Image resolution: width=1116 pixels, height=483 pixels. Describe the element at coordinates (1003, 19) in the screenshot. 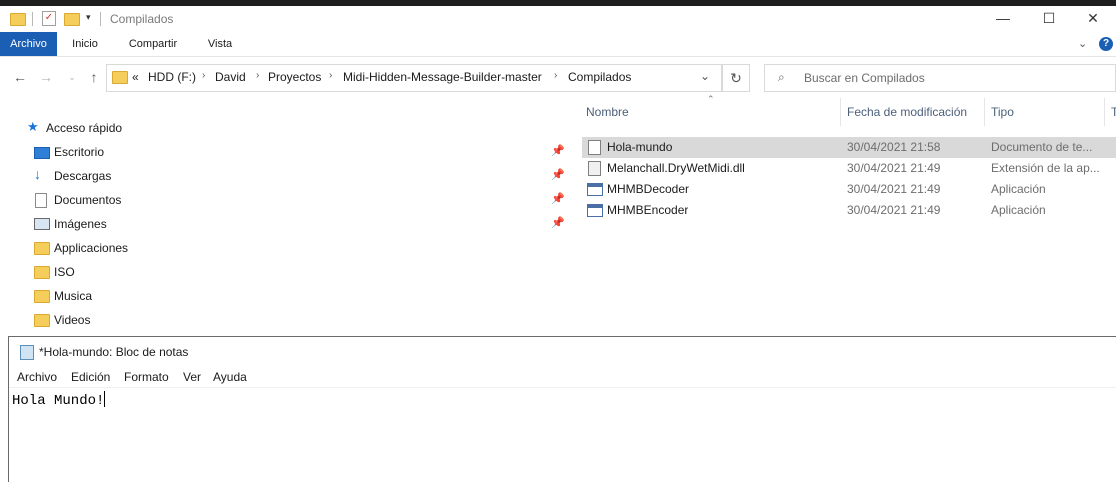

I see `minimize-button: —` at that location.